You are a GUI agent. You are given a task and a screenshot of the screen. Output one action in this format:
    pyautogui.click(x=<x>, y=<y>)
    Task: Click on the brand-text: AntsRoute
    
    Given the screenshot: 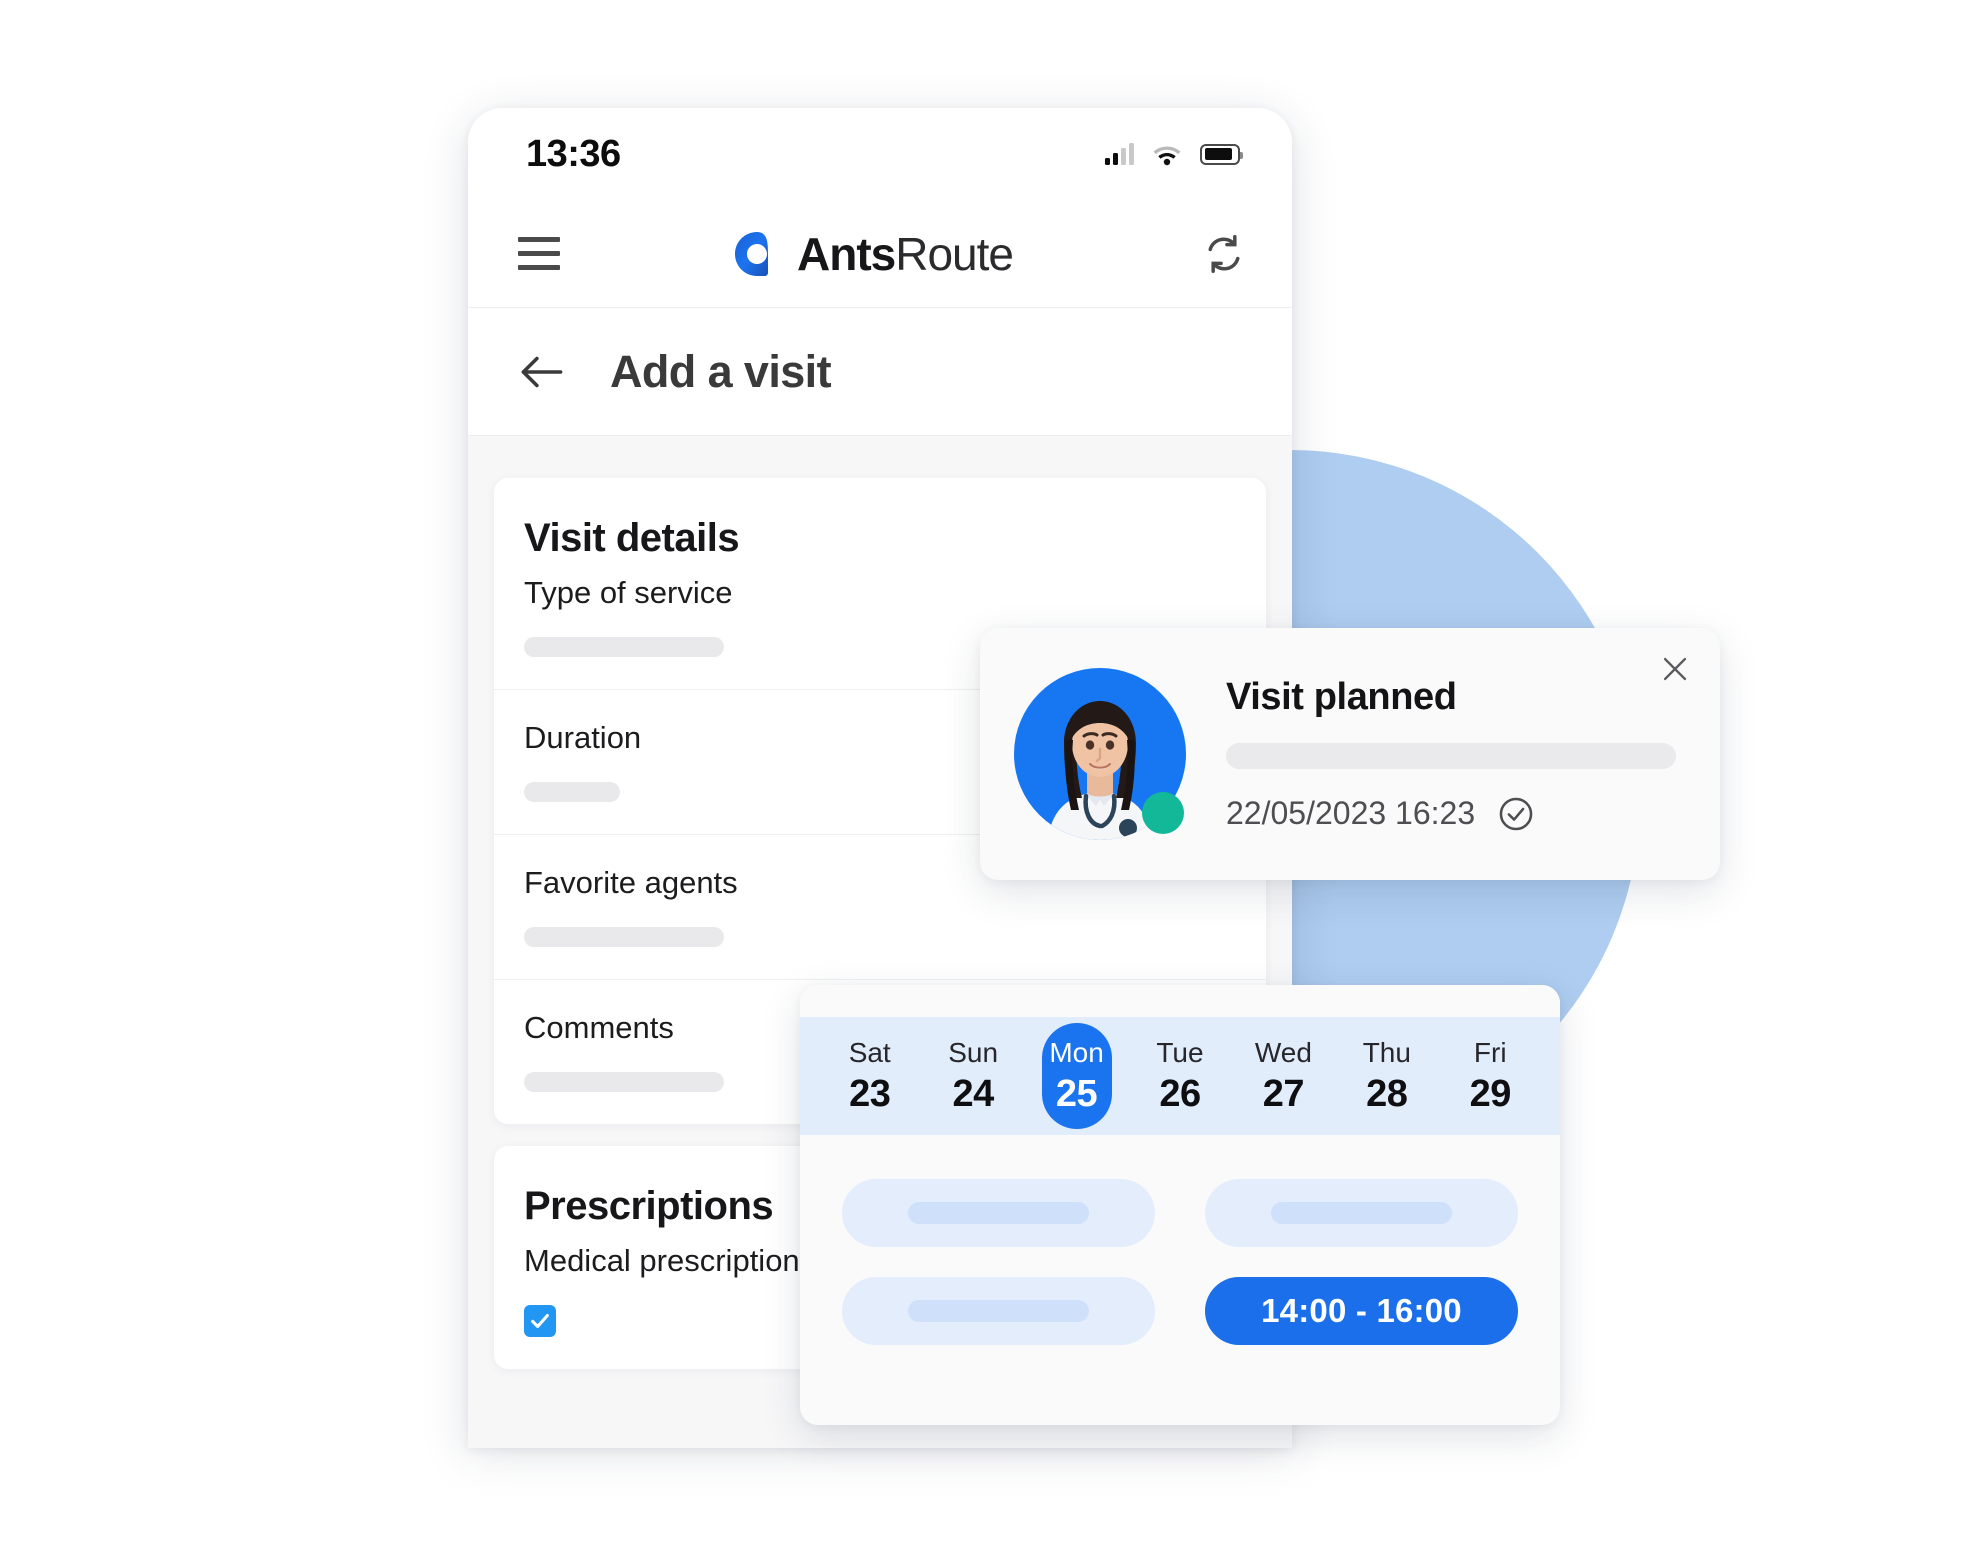 What is the action you would take?
    pyautogui.click(x=905, y=254)
    